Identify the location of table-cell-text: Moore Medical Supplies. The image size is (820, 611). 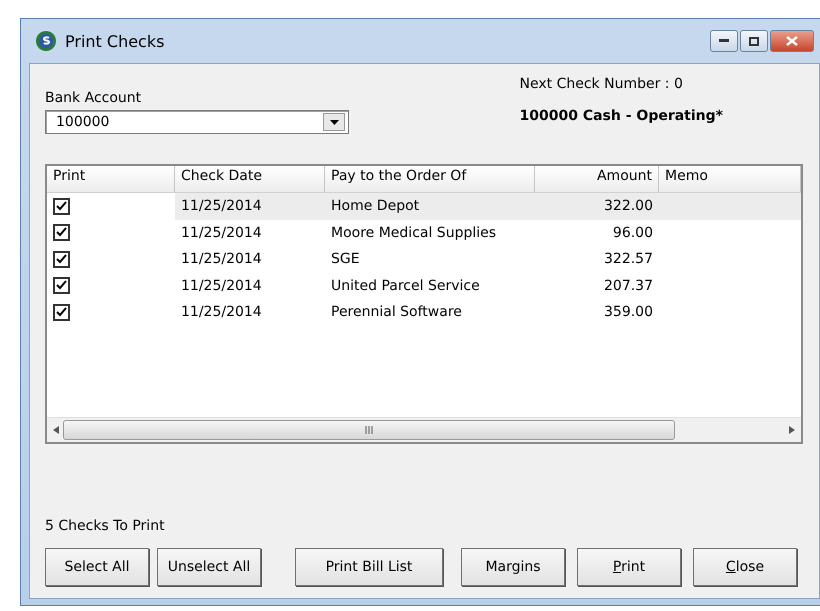
(414, 233).